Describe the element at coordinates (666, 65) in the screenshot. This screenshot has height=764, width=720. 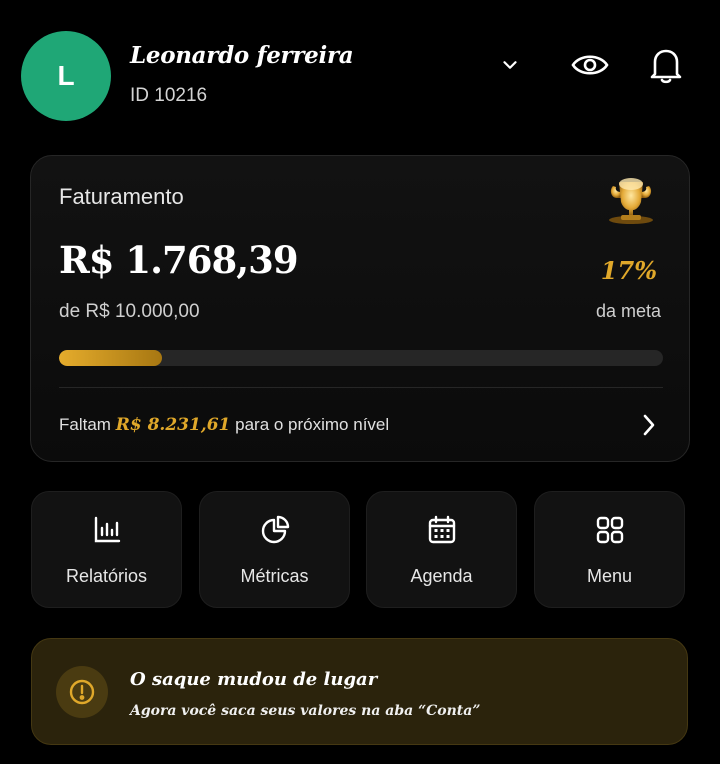
I see `bell-icon` at that location.